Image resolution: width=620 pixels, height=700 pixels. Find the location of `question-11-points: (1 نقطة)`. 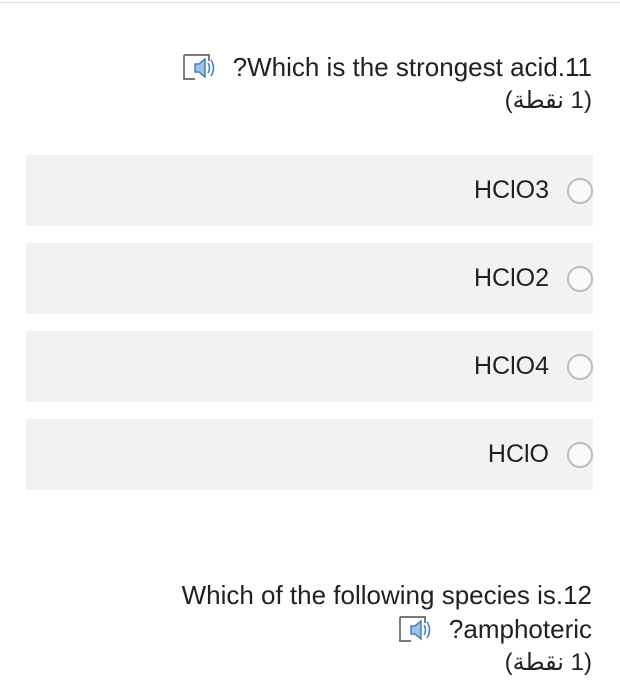

question-11-points: (1 نقطة) is located at coordinates (548, 100).